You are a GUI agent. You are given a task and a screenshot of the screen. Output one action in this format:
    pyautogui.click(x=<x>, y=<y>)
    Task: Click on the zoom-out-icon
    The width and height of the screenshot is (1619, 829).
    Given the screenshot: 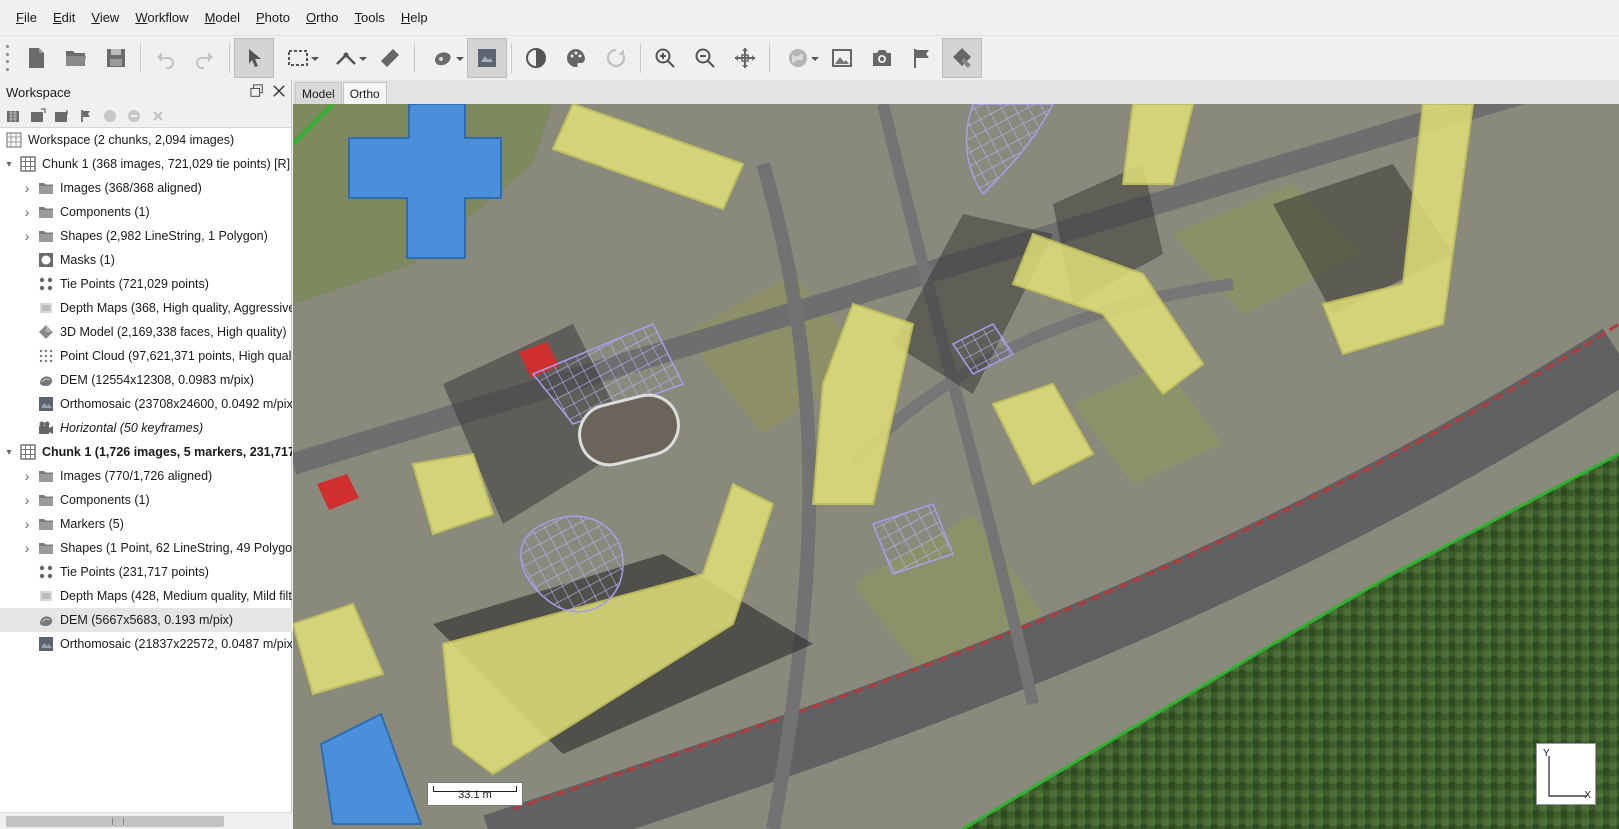 What is the action you would take?
    pyautogui.click(x=705, y=58)
    